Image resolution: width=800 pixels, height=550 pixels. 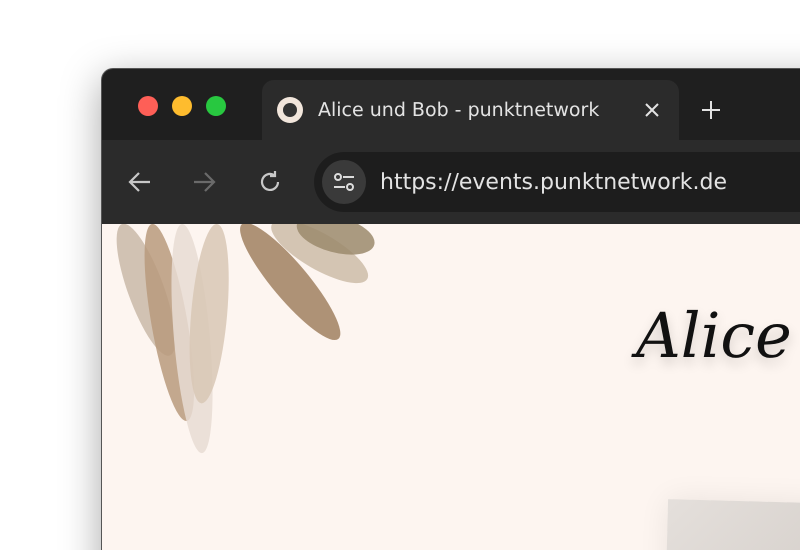 I want to click on minimize-button, so click(x=182, y=106).